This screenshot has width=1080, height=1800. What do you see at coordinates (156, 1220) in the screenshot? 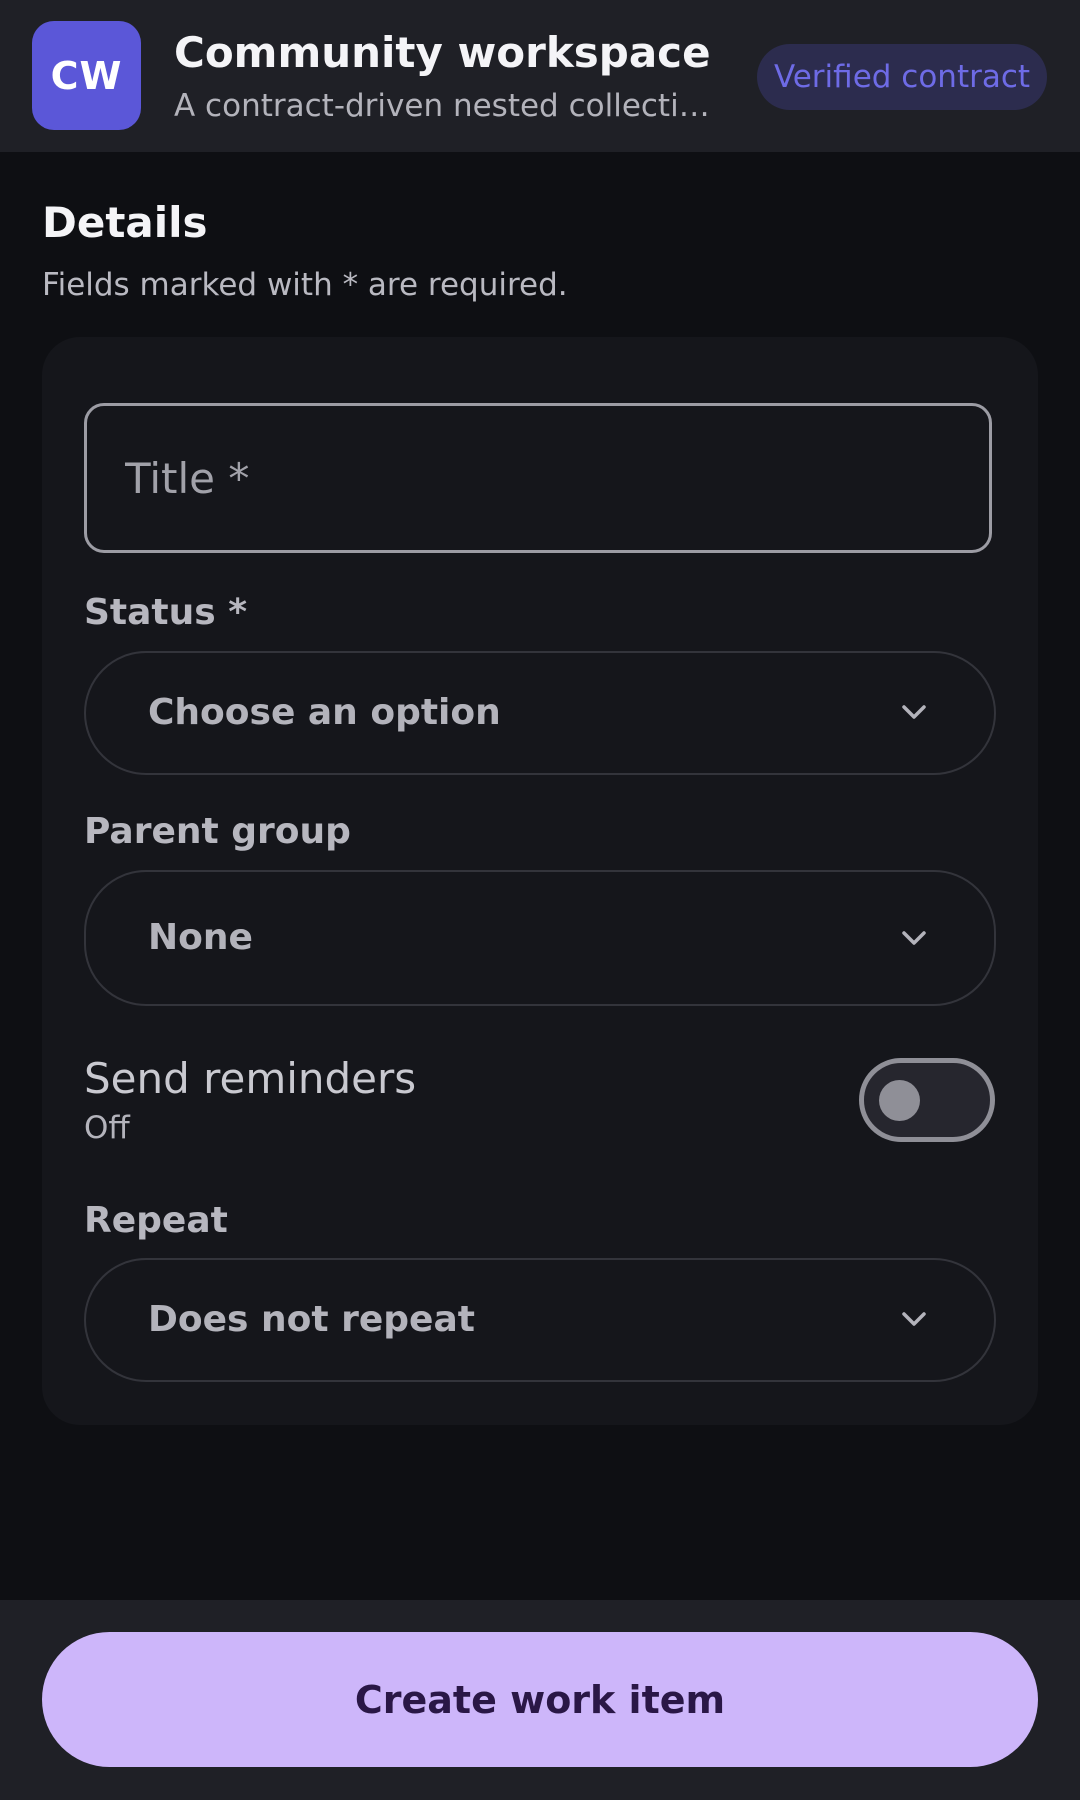
I see `repeat-label: Repeat` at bounding box center [156, 1220].